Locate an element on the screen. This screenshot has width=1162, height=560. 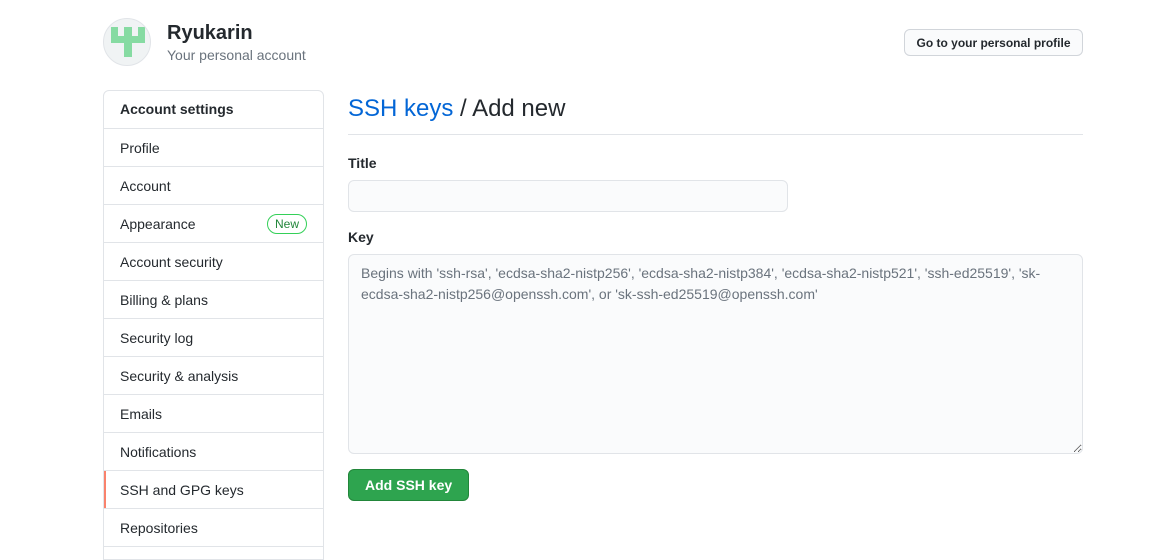
breadcrumb-ssh-keys-link: SSH keys is located at coordinates (400, 108).